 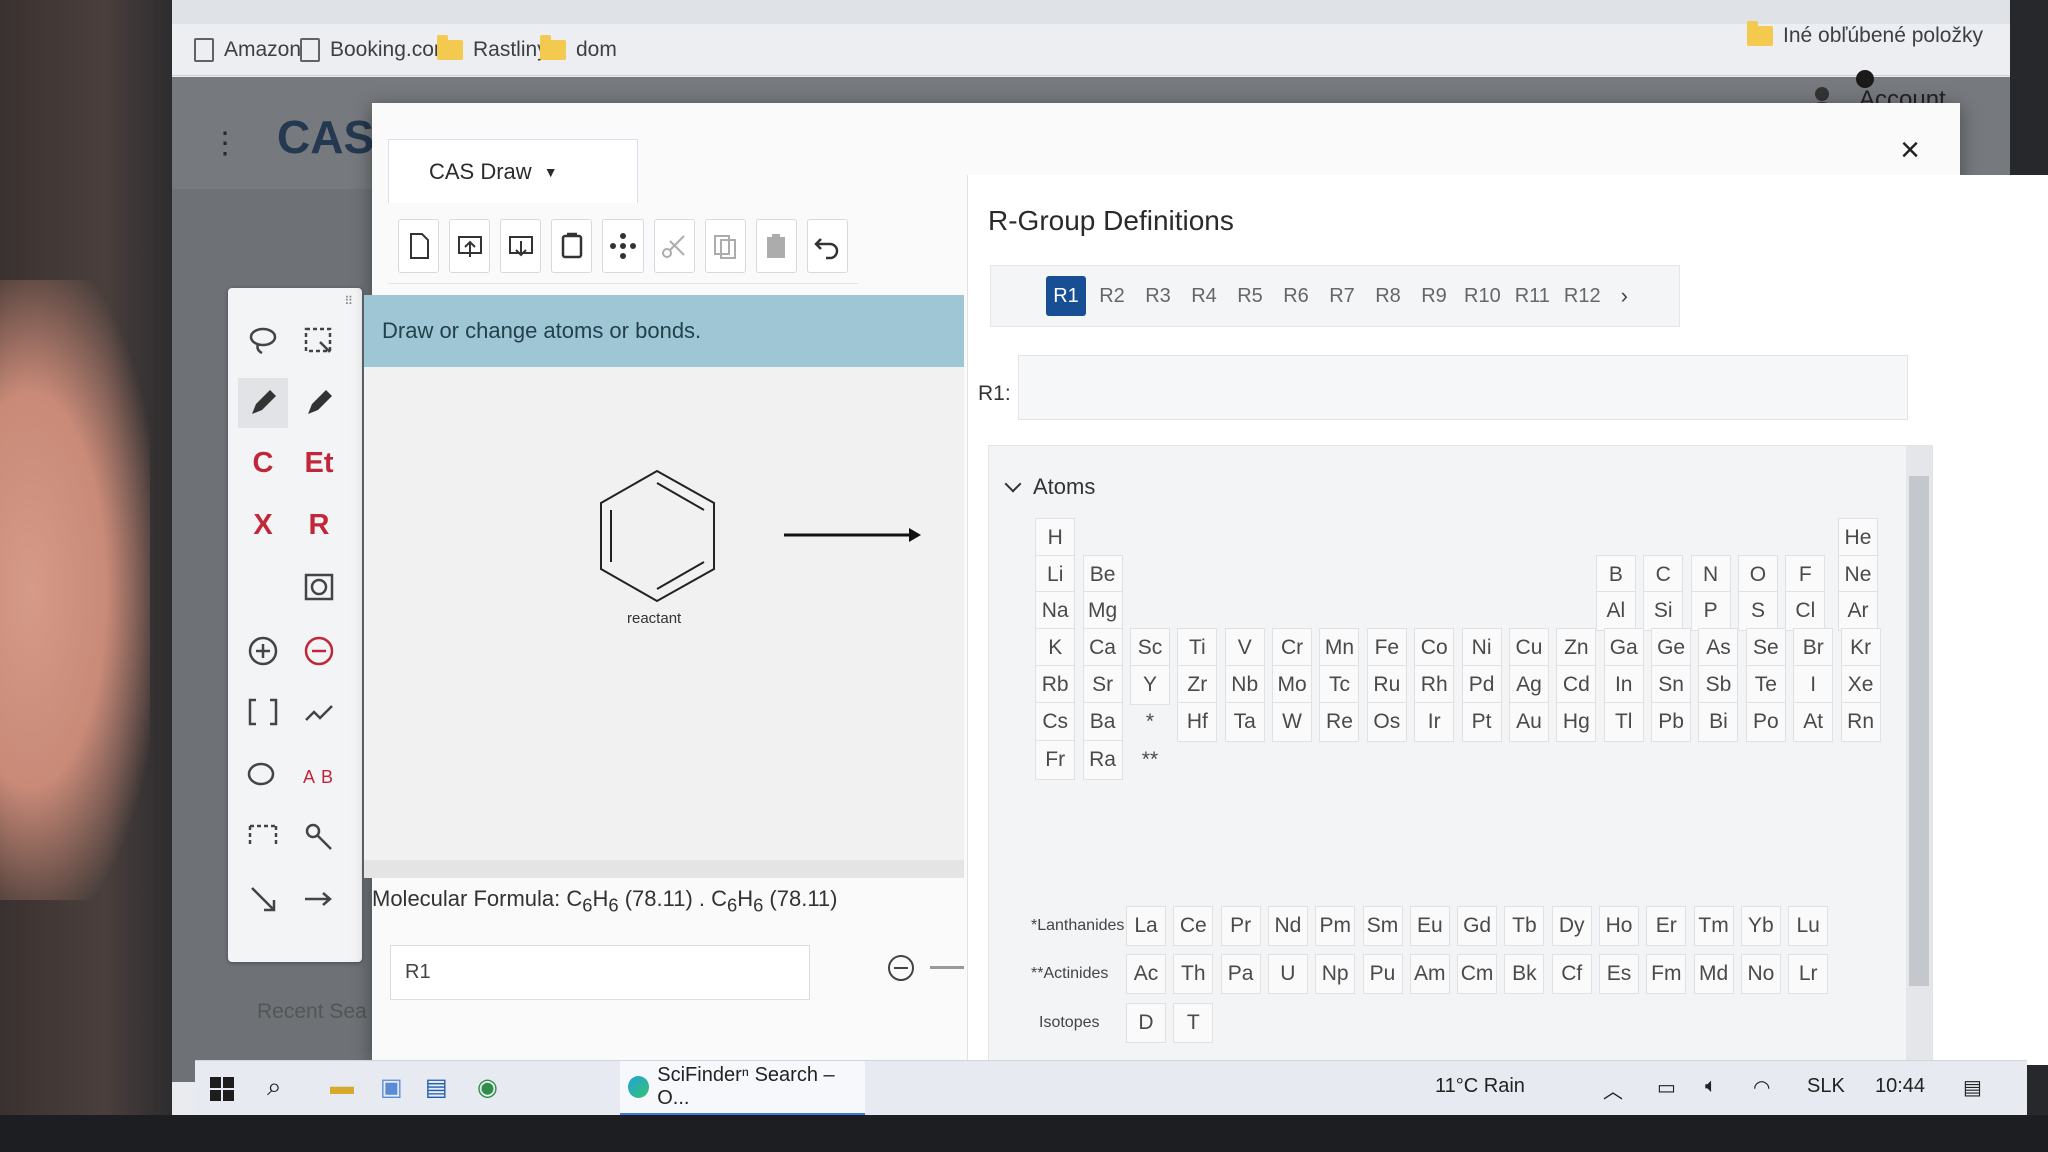 I want to click on bond-cleave-icon, so click(x=319, y=837).